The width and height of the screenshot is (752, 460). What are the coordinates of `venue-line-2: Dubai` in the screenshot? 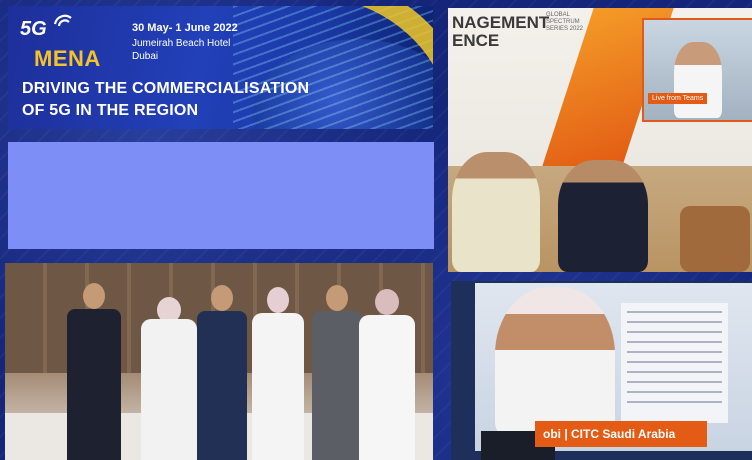 It's located at (145, 56).